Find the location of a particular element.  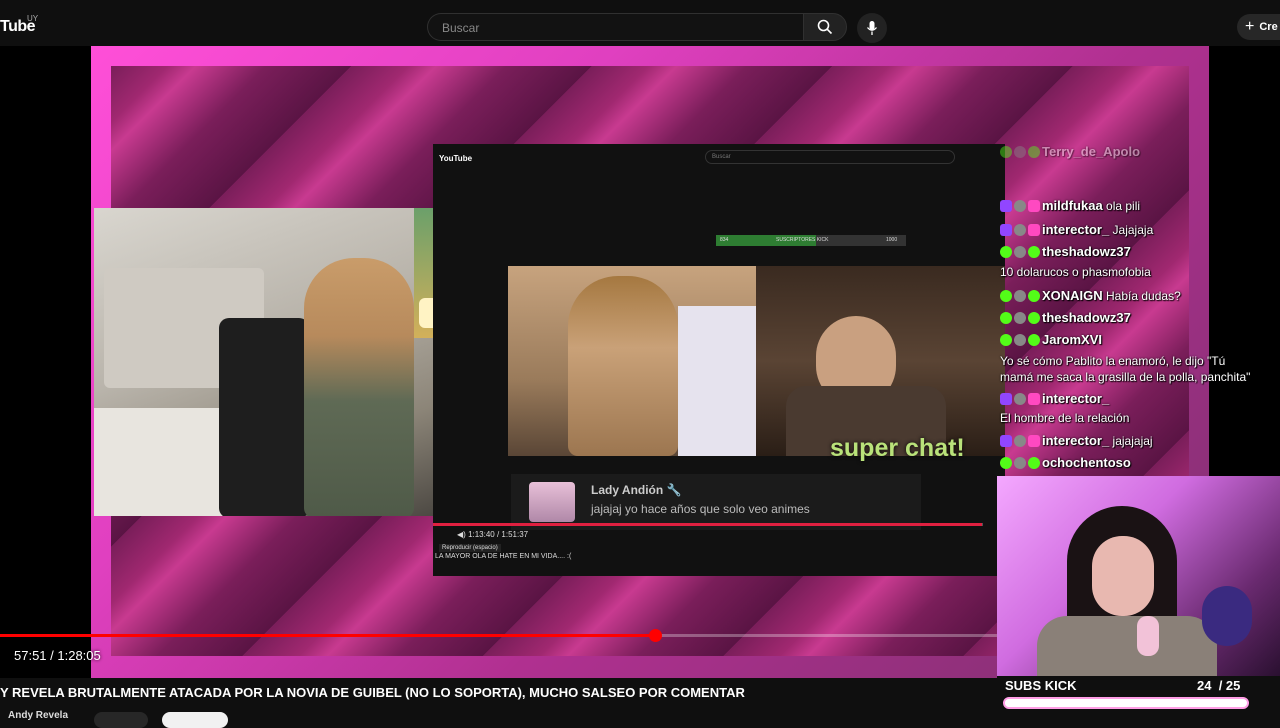

microphone-icon is located at coordinates (872, 28).